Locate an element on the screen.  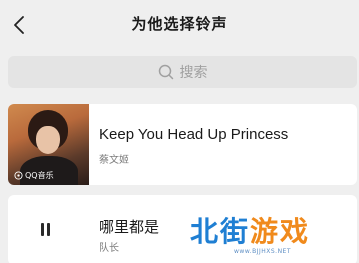
cover-badge-label: QQ音乐 is located at coordinates (39, 175).